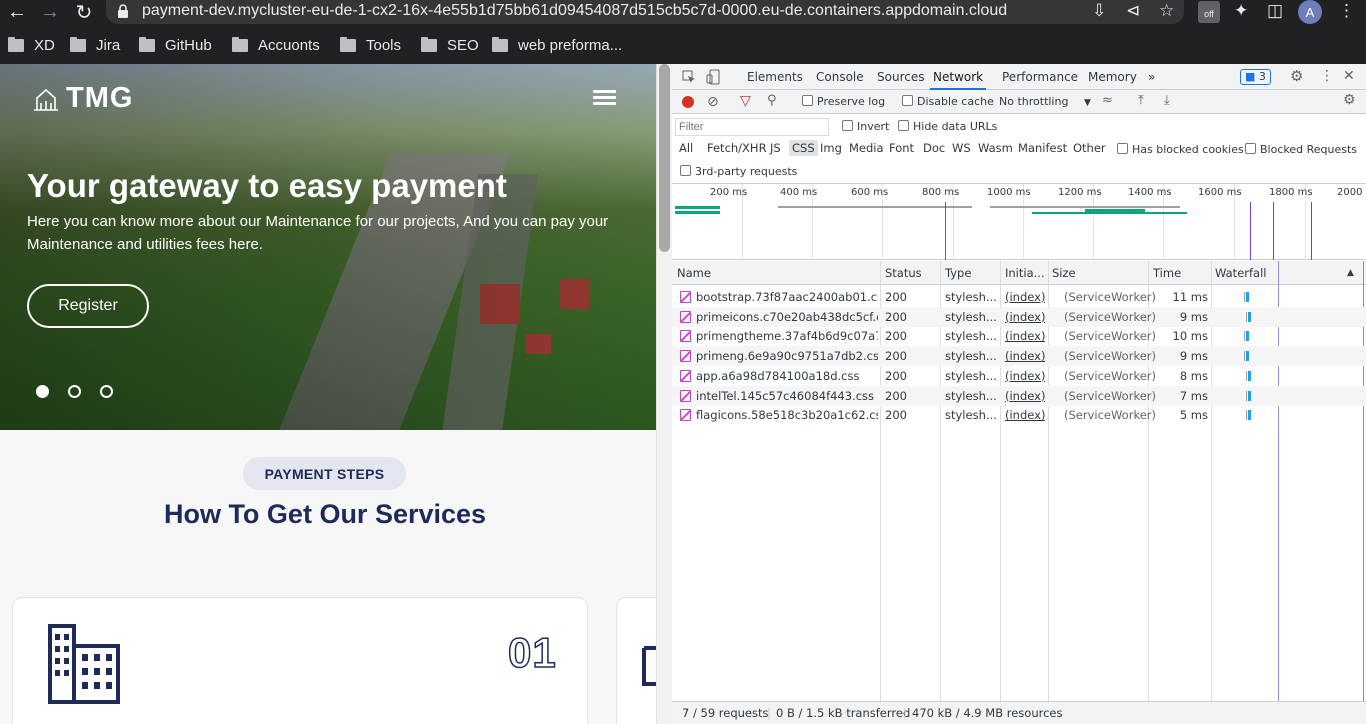 This screenshot has width=1366, height=724. I want to click on tab-console: Console, so click(840, 77).